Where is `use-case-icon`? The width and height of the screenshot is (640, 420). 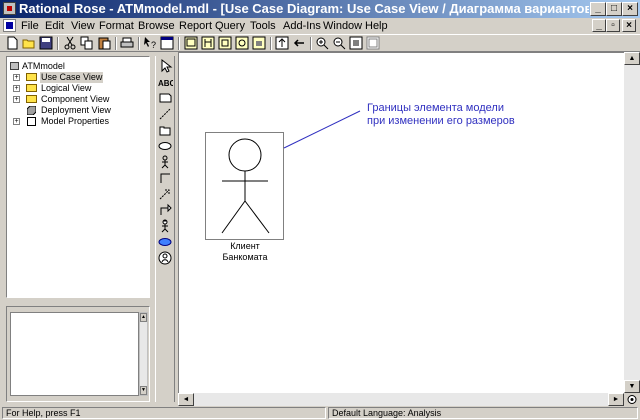 use-case-icon is located at coordinates (165, 146).